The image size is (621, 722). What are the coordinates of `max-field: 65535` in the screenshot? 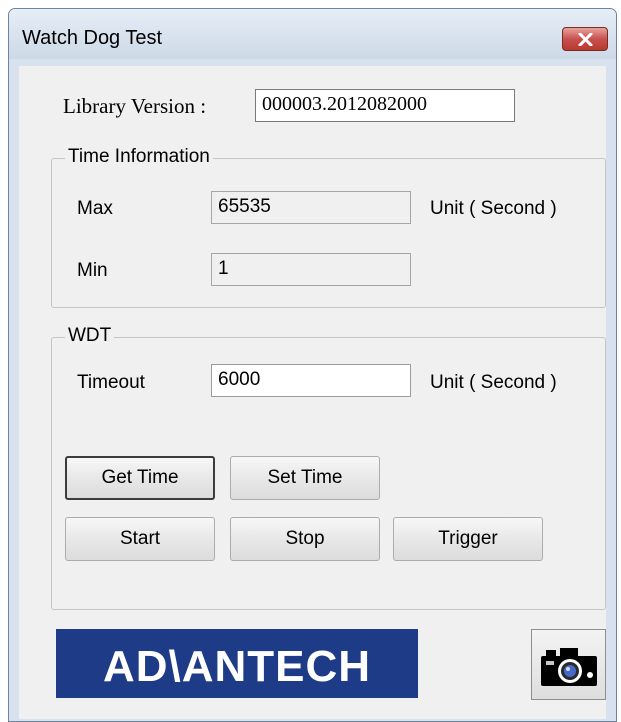 It's located at (311, 207).